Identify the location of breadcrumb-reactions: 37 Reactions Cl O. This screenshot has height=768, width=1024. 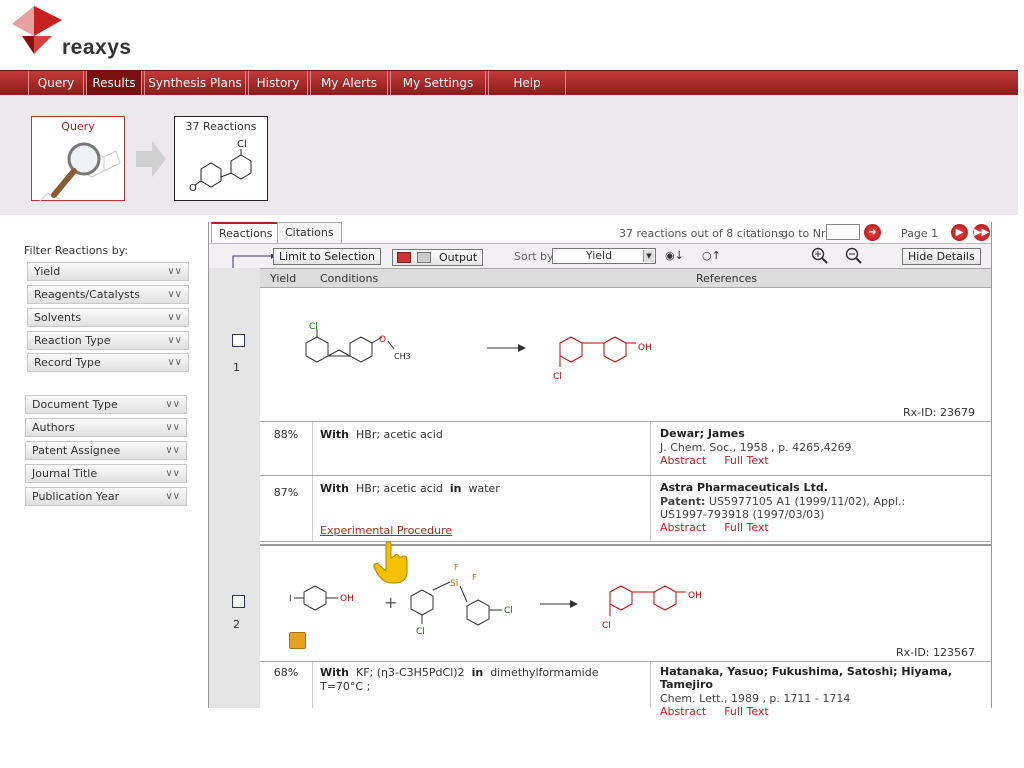
(221, 158).